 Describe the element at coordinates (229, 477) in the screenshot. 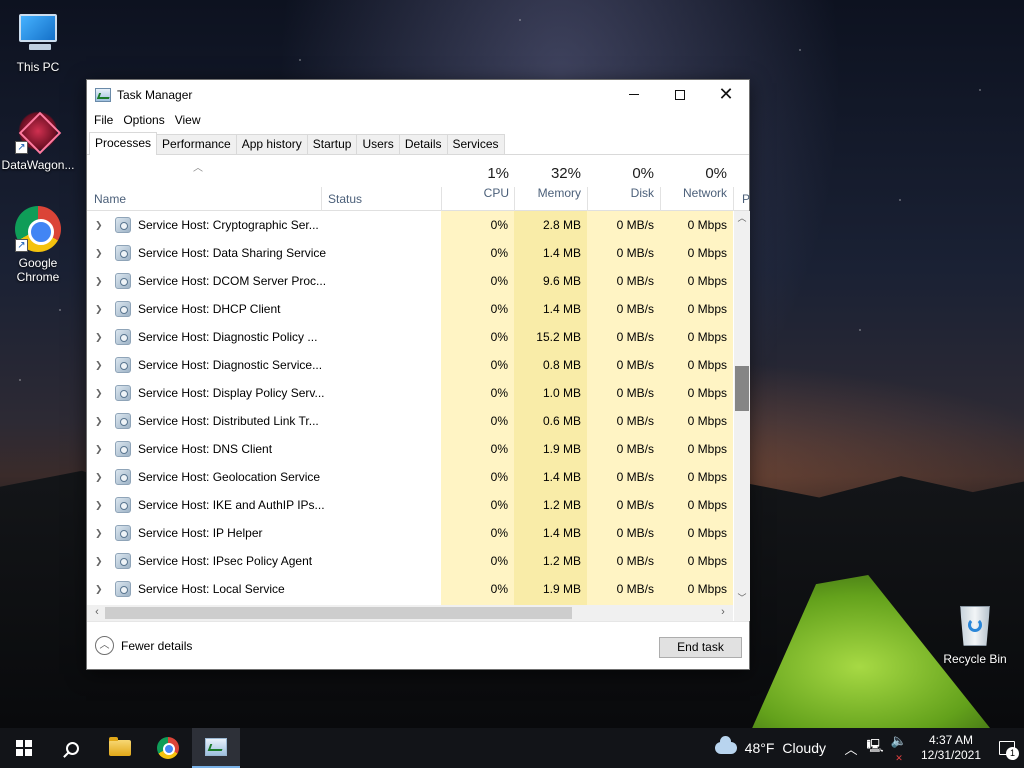

I see `process-name: Service Host: Geolocation Service` at that location.